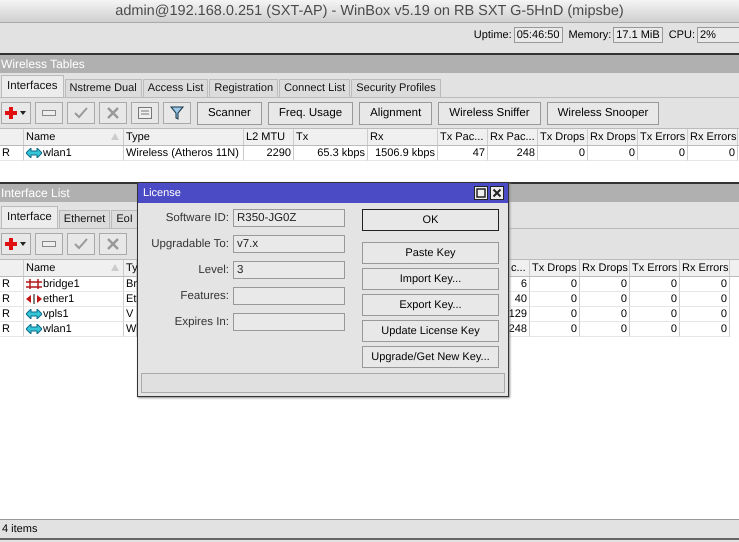 Image resolution: width=739 pixels, height=542 pixels. What do you see at coordinates (430, 253) in the screenshot?
I see `dialog-button: Paste Key` at bounding box center [430, 253].